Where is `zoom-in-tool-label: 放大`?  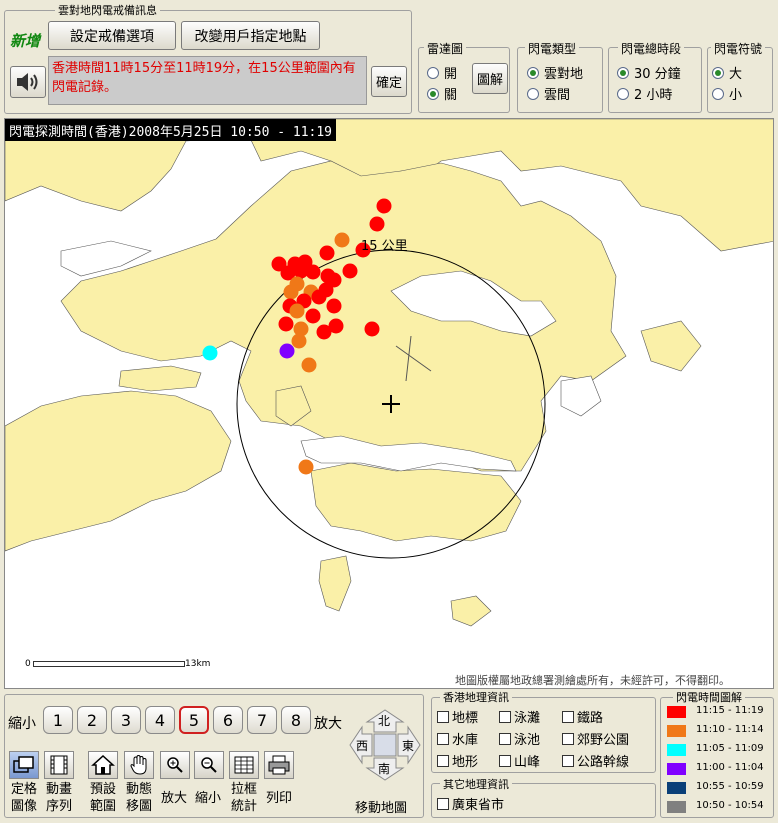
zoom-in-tool-label: 放大 is located at coordinates (173, 798).